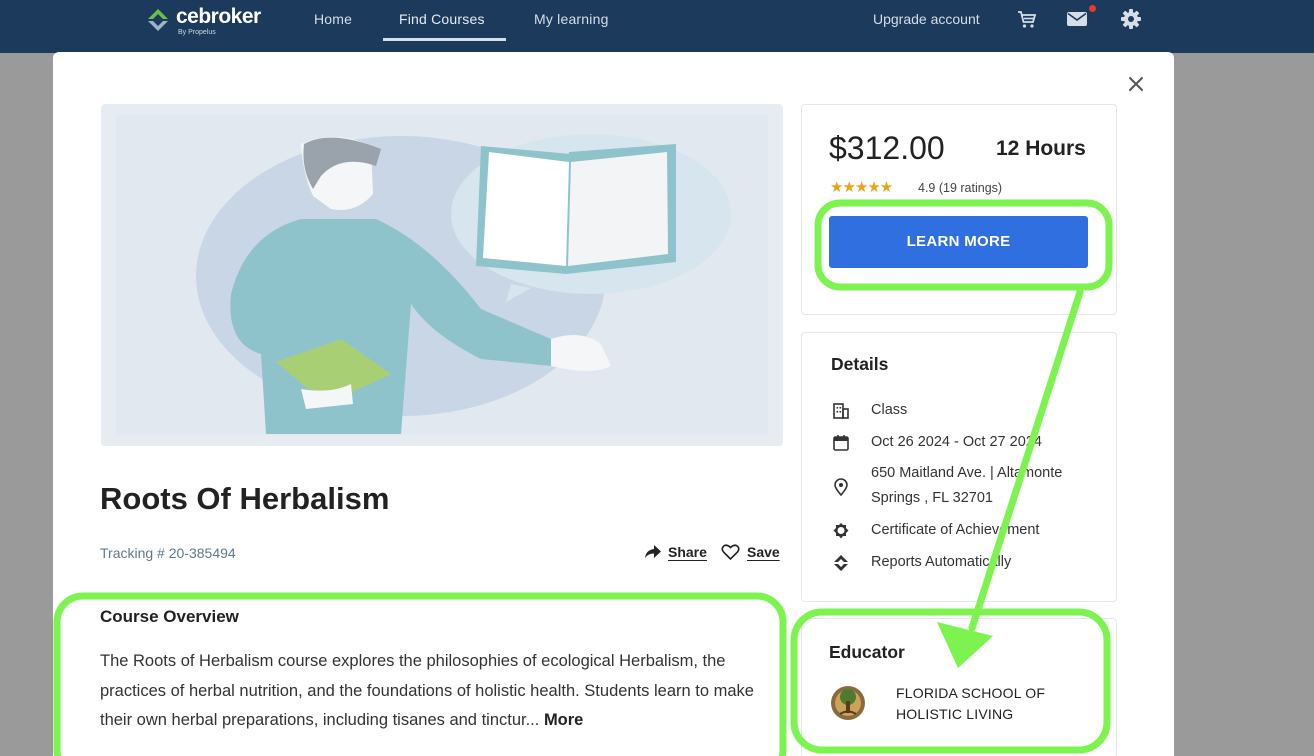  What do you see at coordinates (841, 531) in the screenshot?
I see `certificate-icon` at bounding box center [841, 531].